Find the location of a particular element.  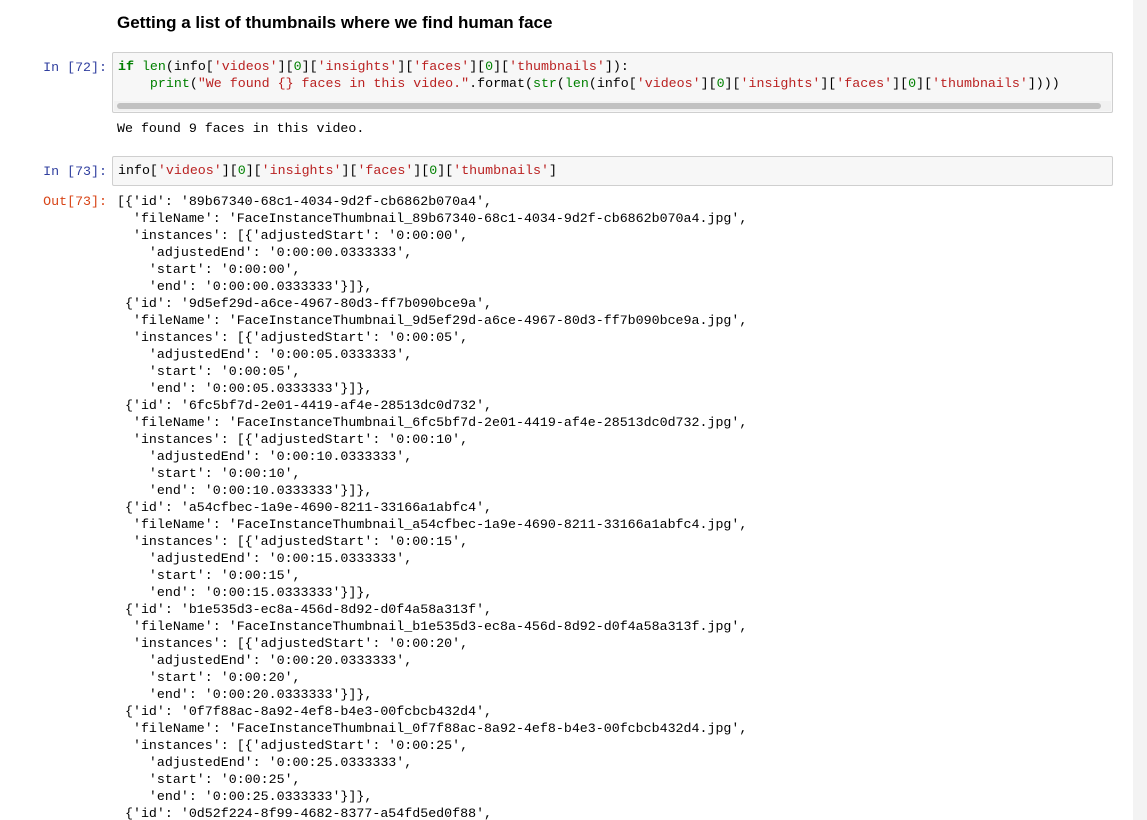

output-line: 'end': '0:00:25.0333333'}]}, is located at coordinates (245, 796).